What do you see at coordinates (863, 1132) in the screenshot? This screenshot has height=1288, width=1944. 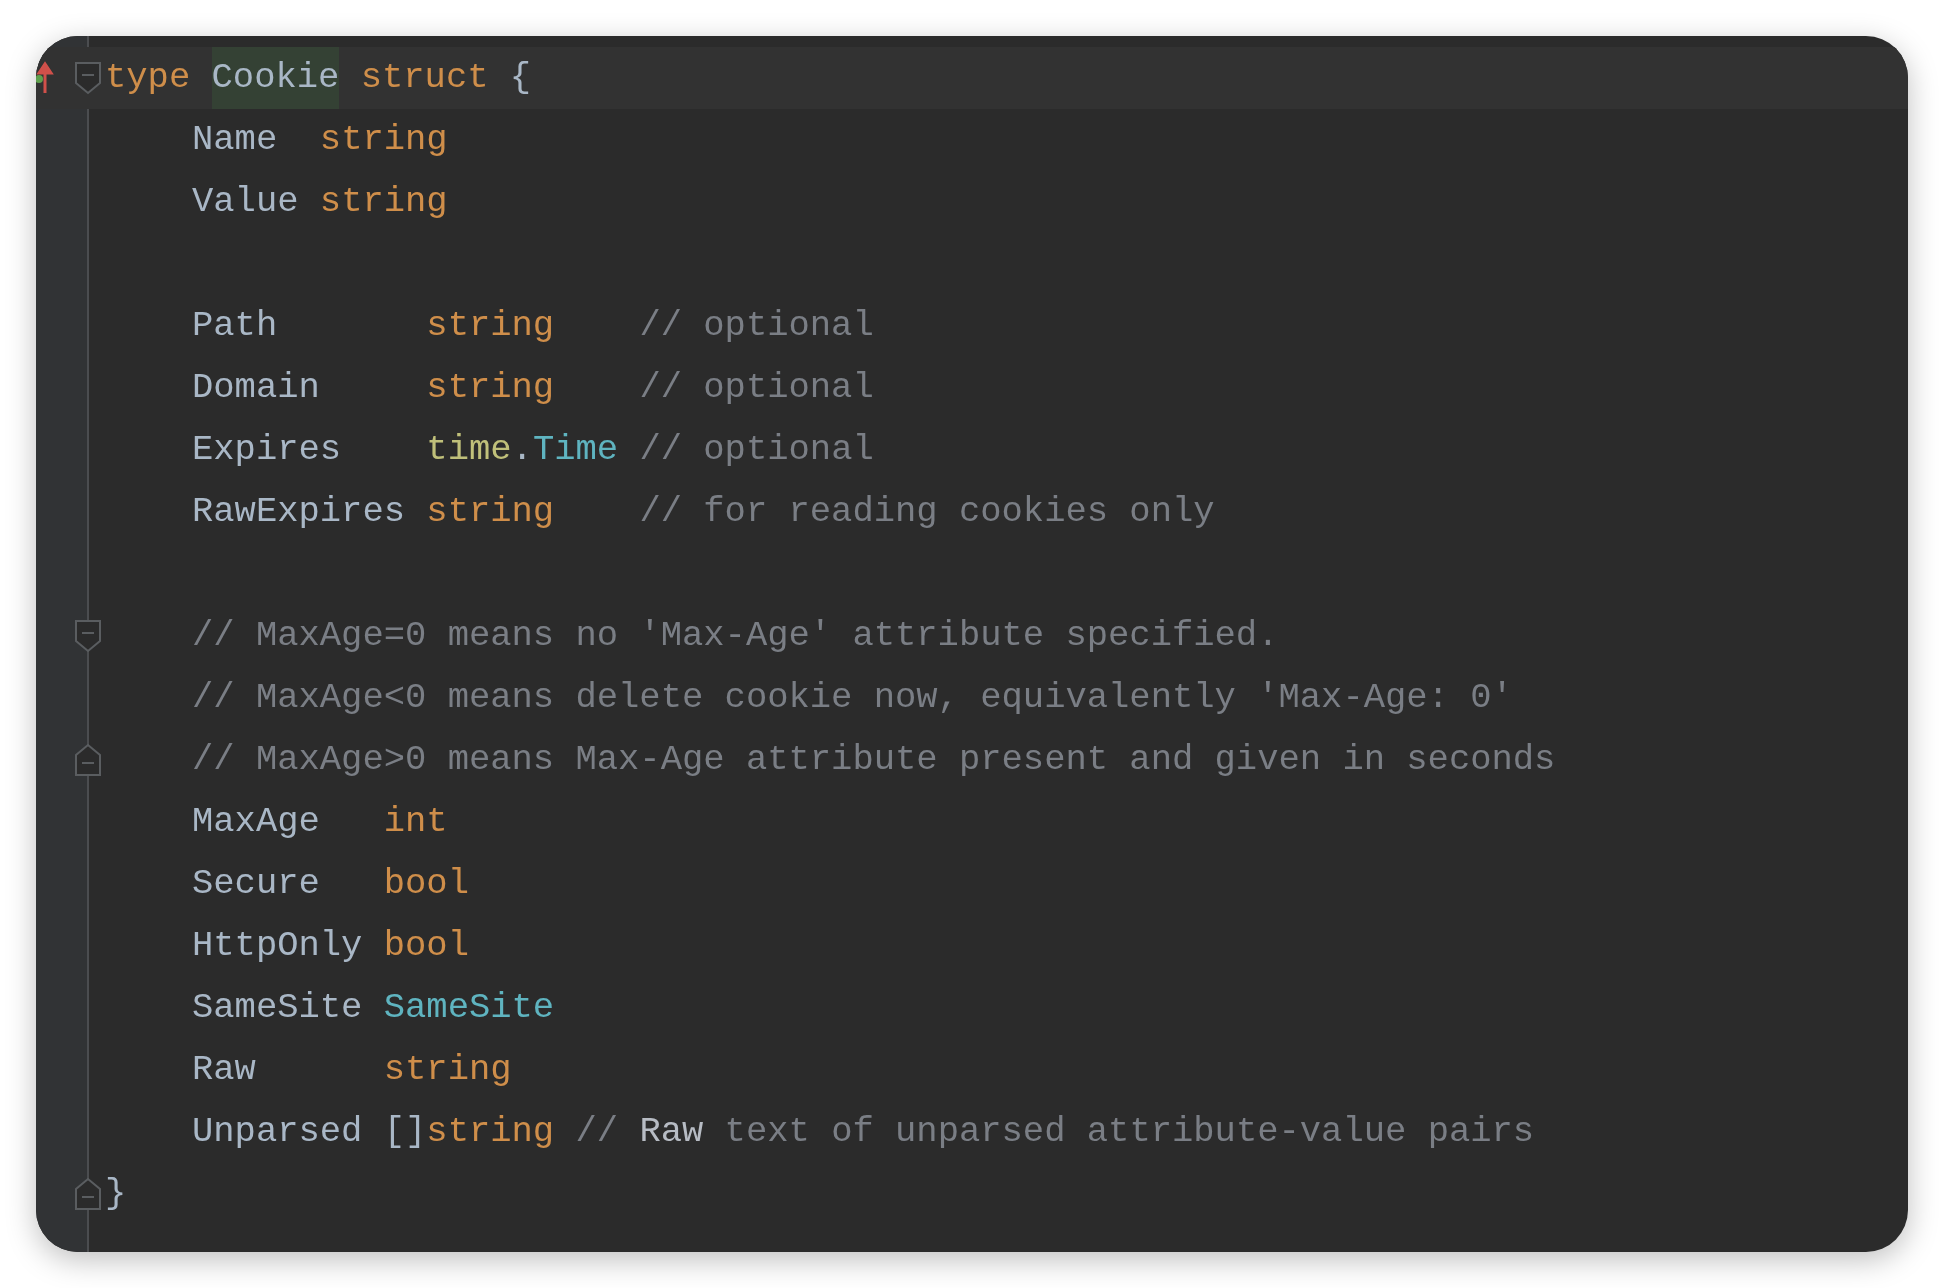 I see `code-line: Unparsed []string // Raw text of unparsed attribute-value pairs` at bounding box center [863, 1132].